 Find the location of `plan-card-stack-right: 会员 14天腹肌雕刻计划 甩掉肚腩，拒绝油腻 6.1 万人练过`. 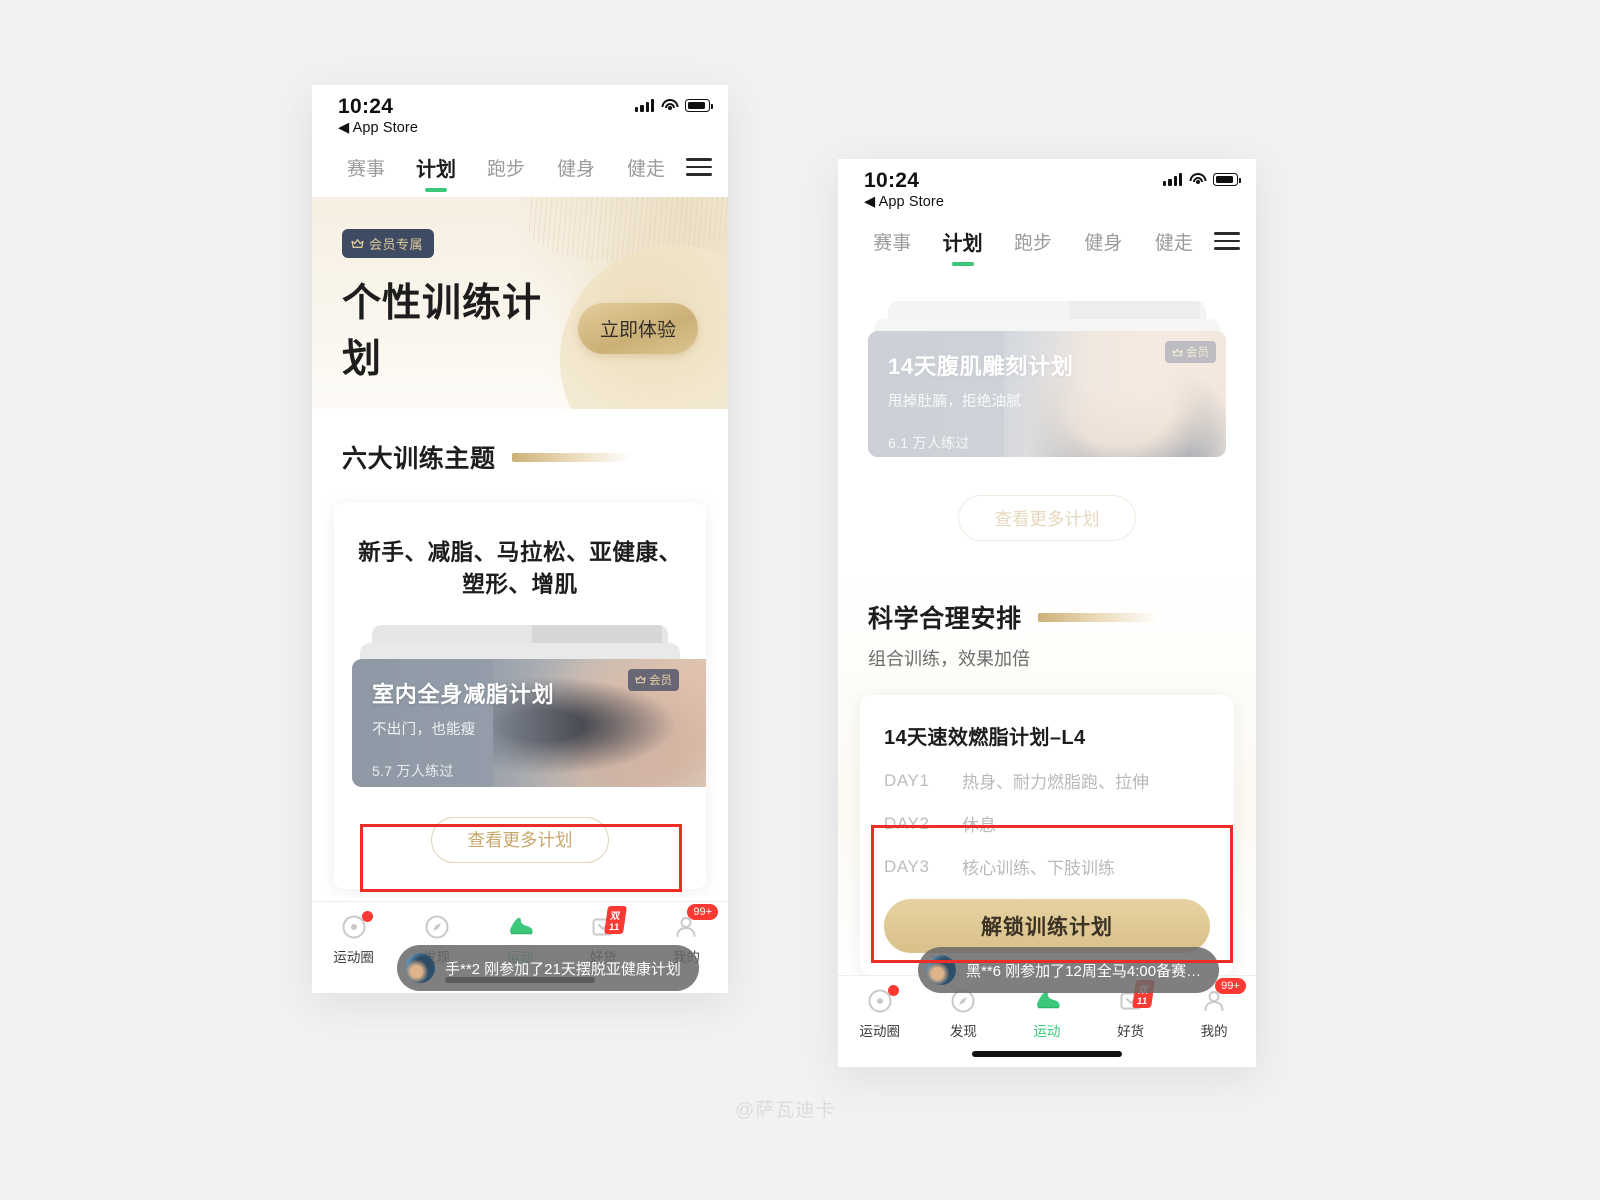

plan-card-stack-right: 会员 14天腹肌雕刻计划 甩掉肚腩，拒绝油腻 6.1 万人练过 is located at coordinates (1047, 387).